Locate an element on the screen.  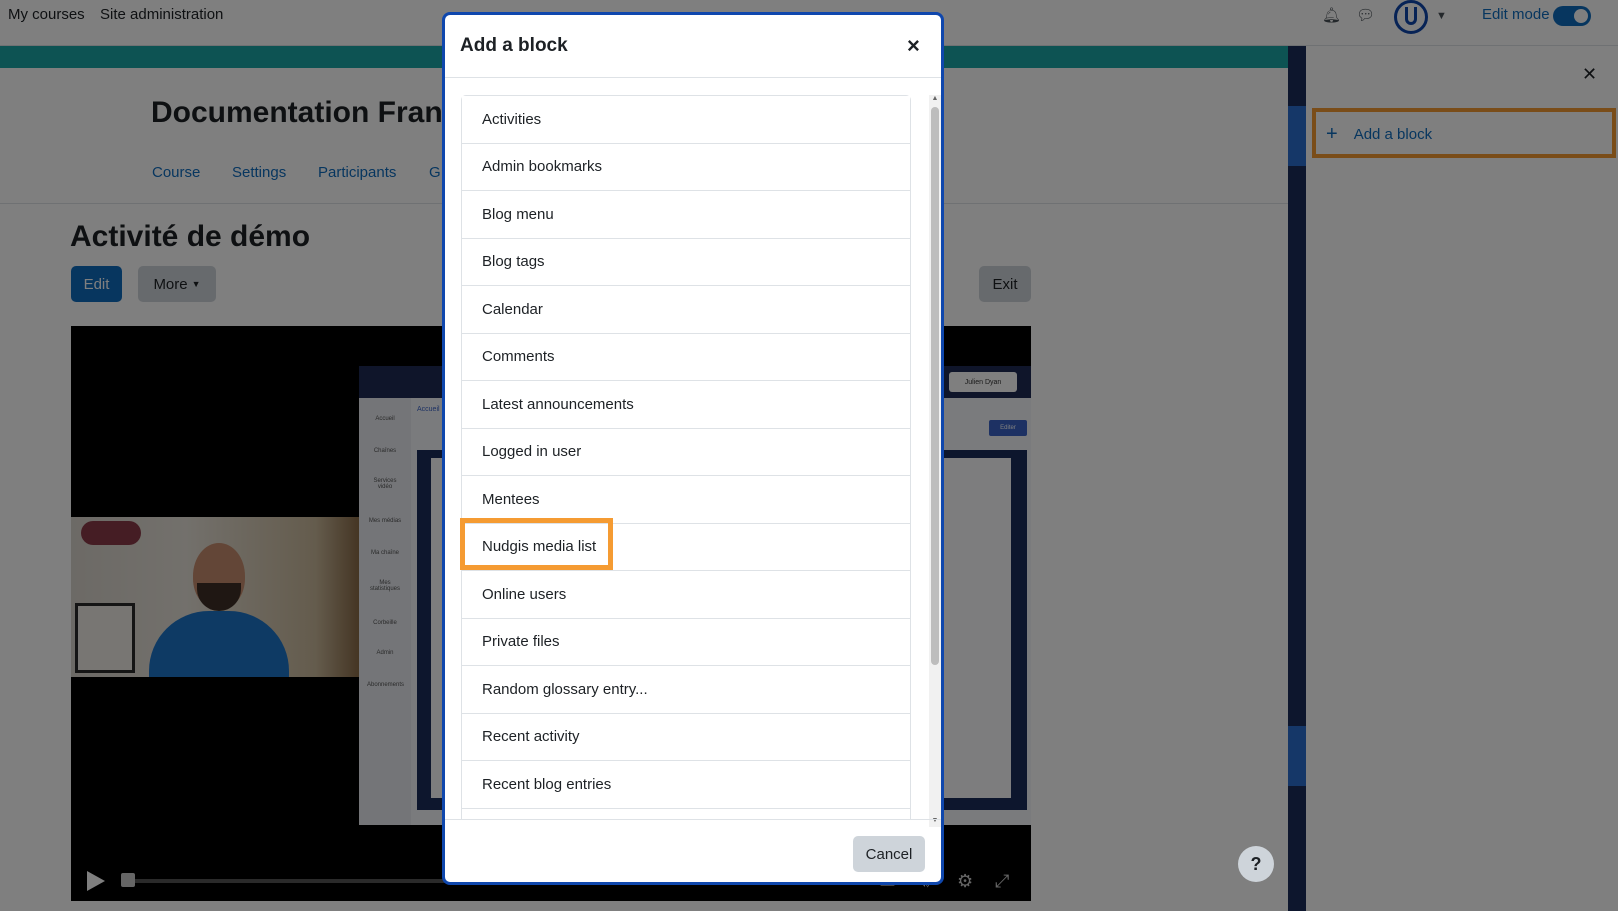
modal-title: Add a block is located at coordinates (514, 45).